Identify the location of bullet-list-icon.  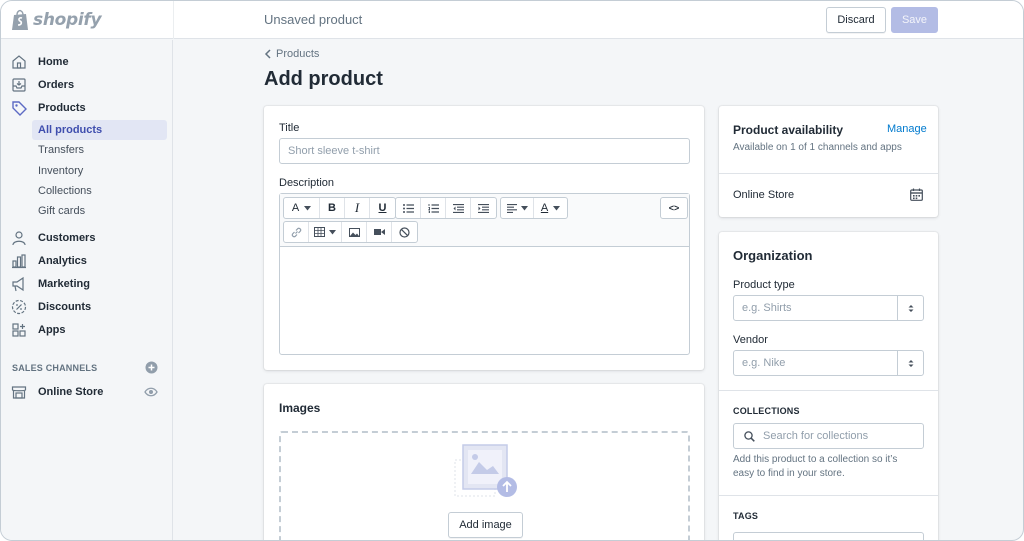
(408, 208).